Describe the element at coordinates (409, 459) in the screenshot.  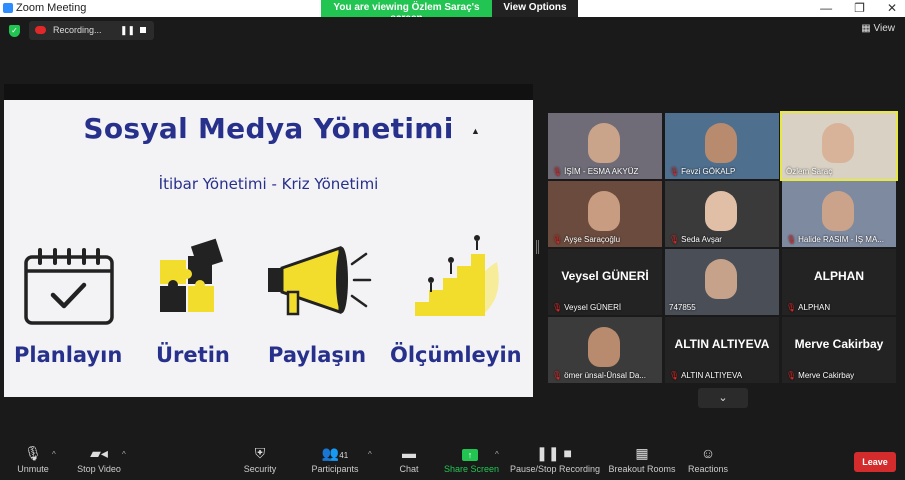
I see `chat-button: ▬ Chat` at that location.